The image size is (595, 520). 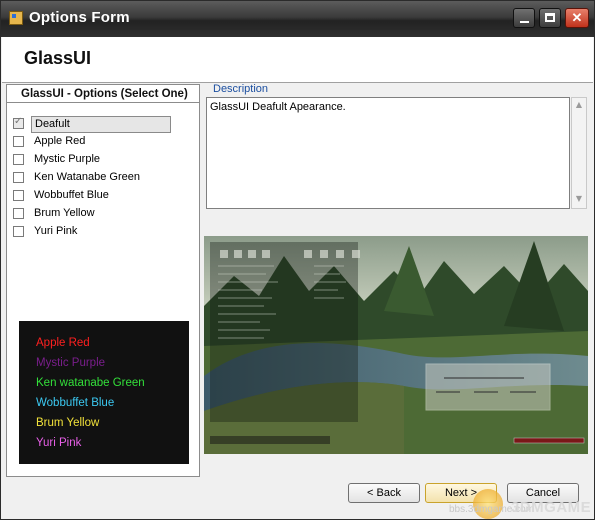 I want to click on option-mystic-purple: Mystic Purple, so click(x=96, y=161).